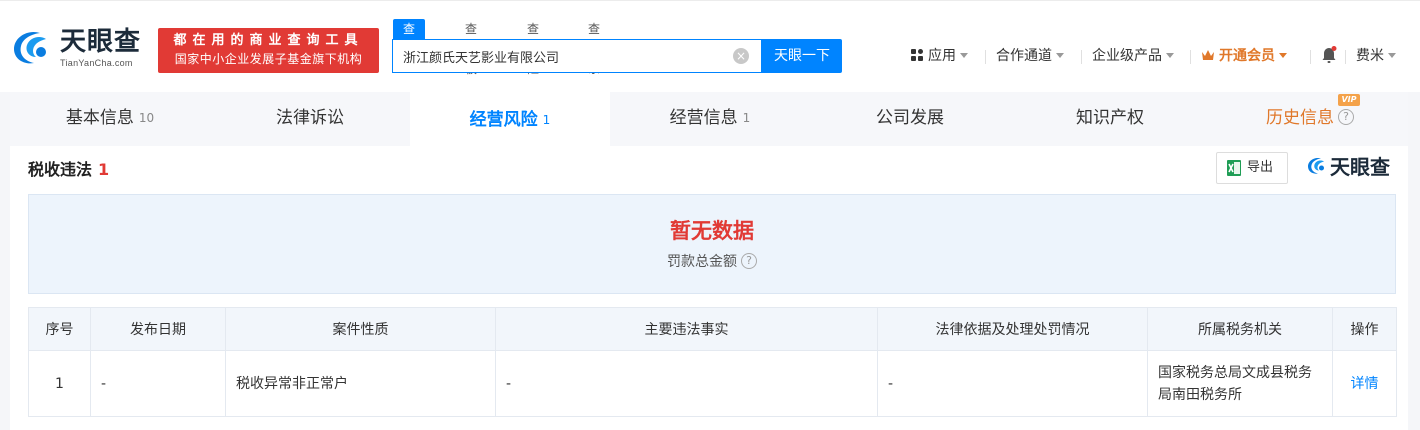 The image size is (1420, 430). I want to click on tab-label: 法律诉讼, so click(310, 118).